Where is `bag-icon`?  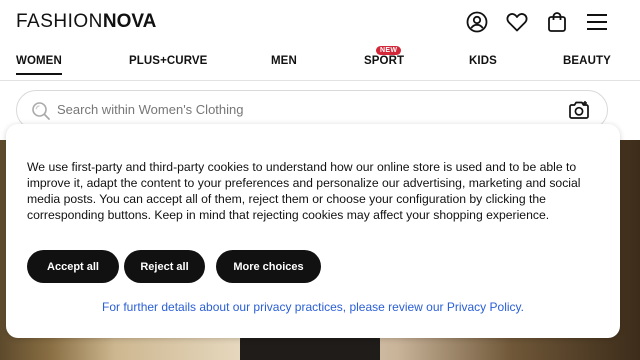
bag-icon is located at coordinates (557, 22).